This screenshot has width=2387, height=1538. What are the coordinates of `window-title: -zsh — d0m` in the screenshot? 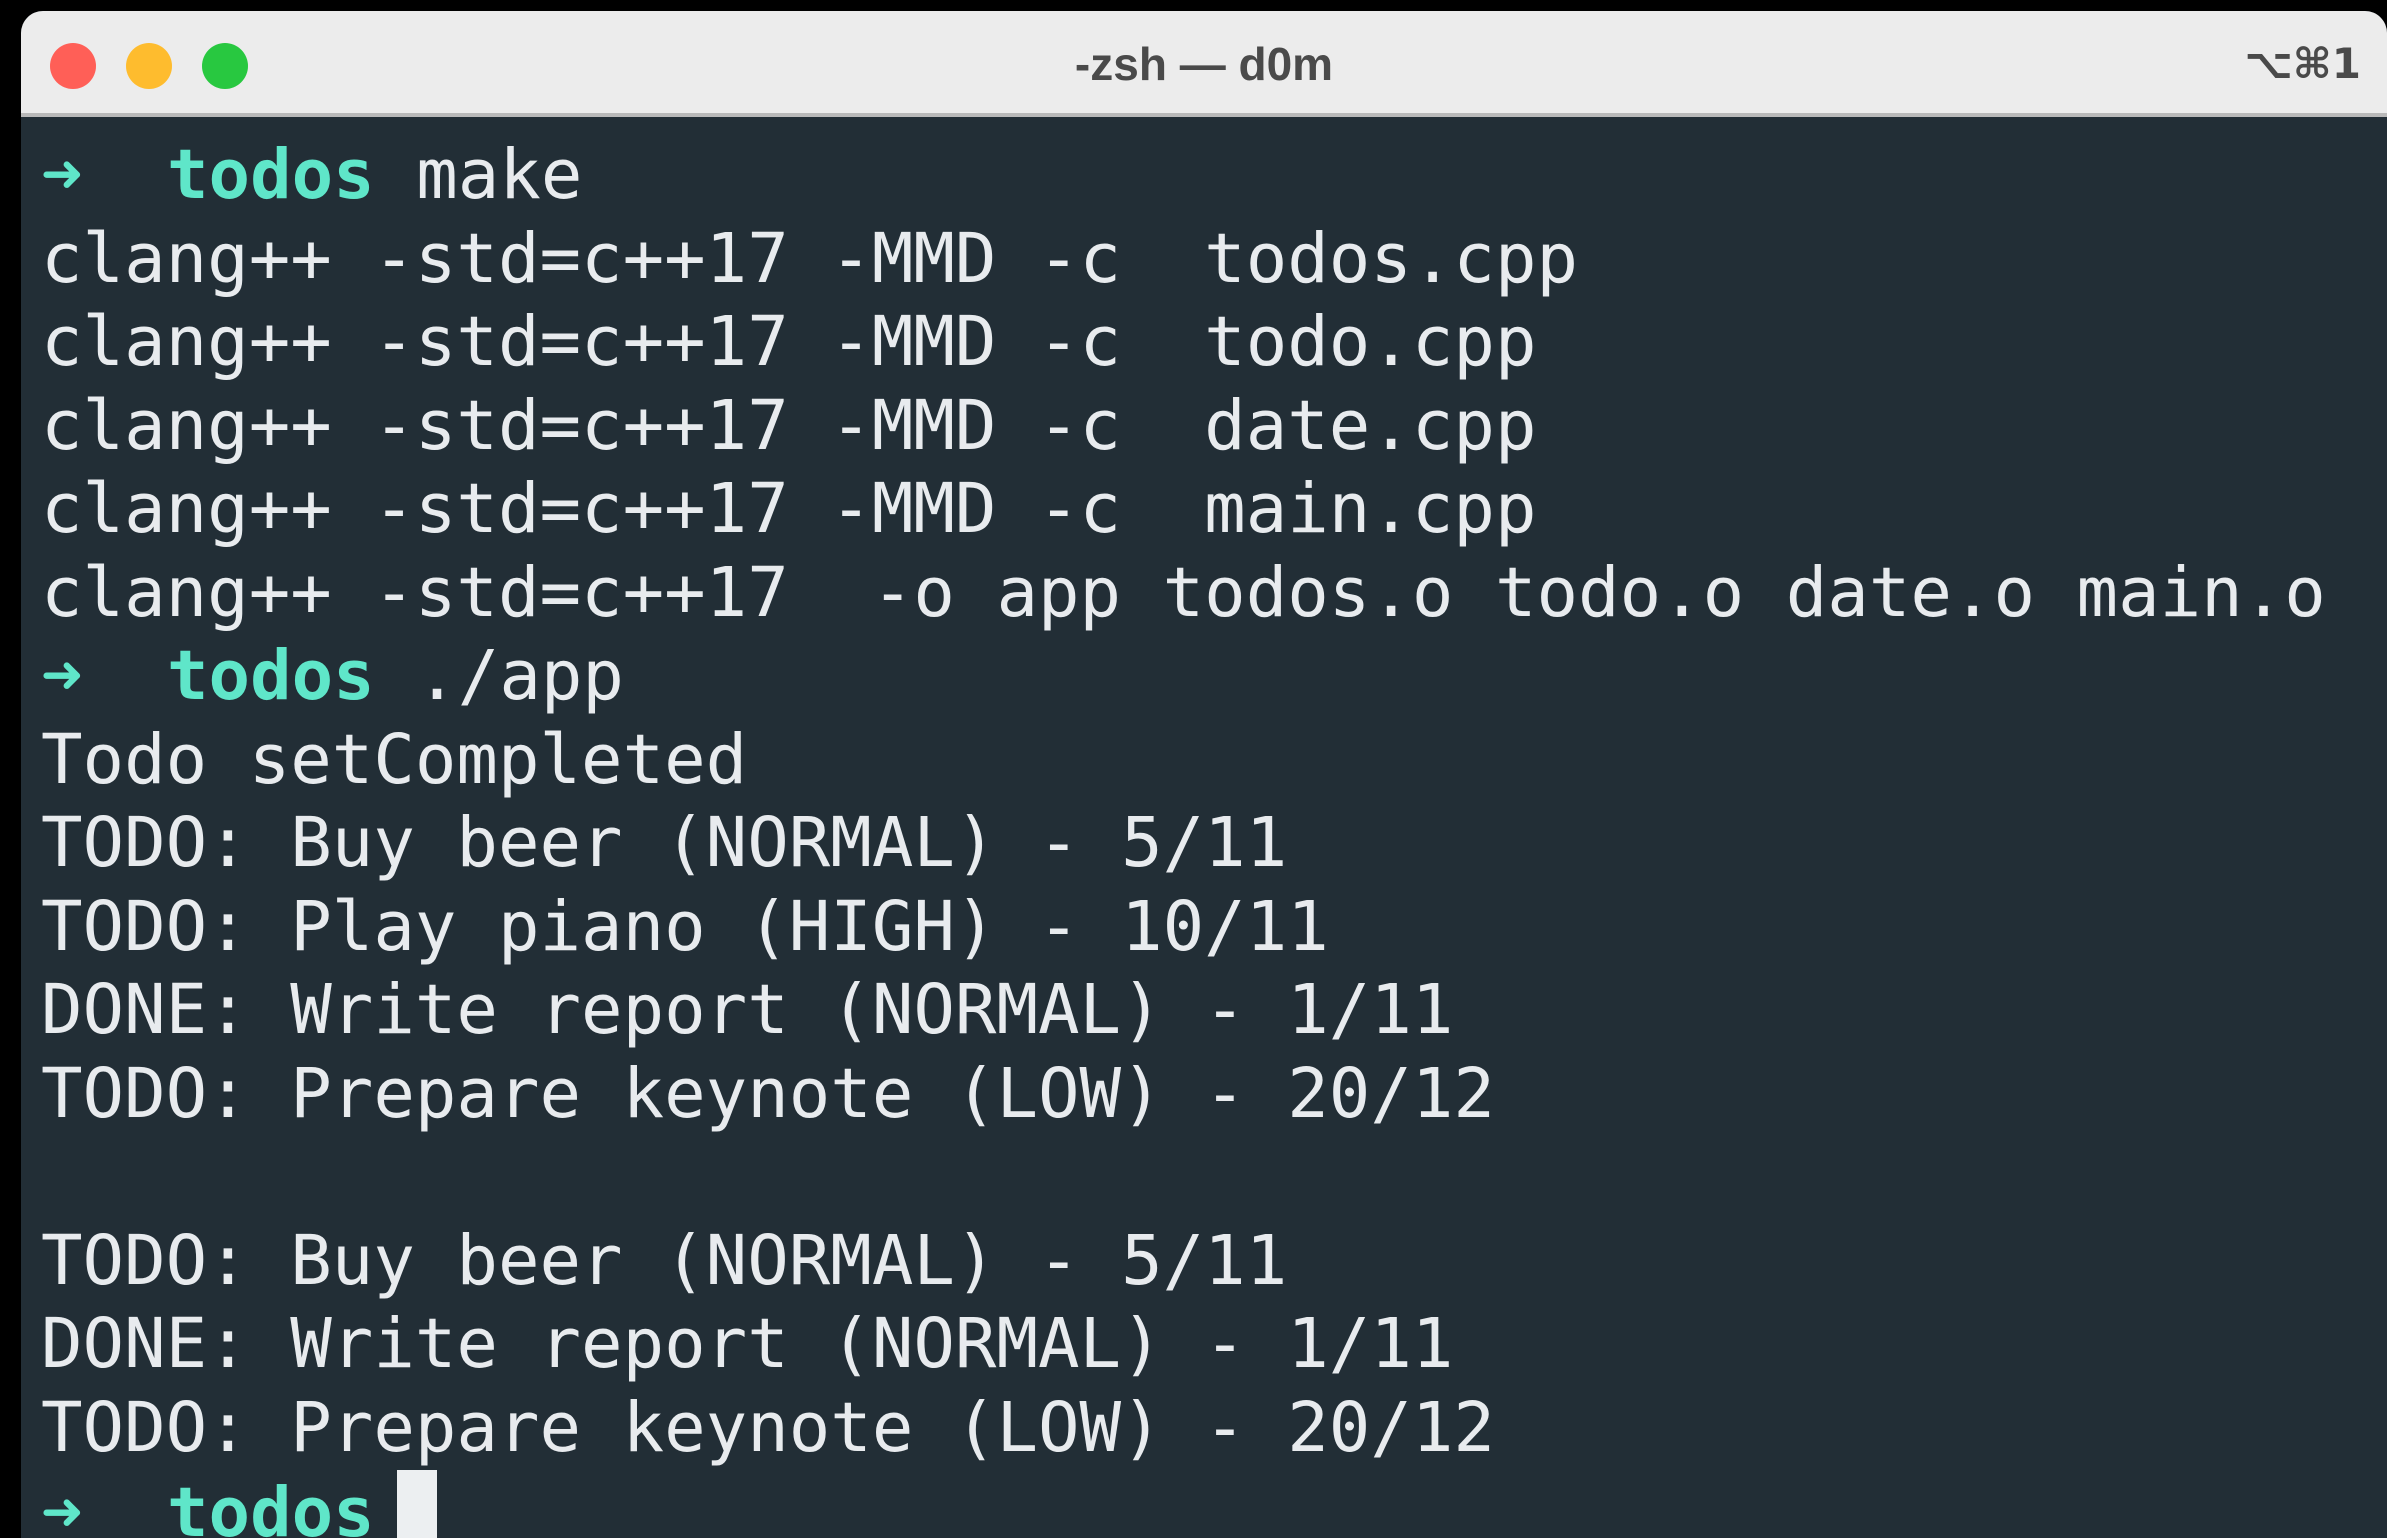 It's located at (1204, 64).